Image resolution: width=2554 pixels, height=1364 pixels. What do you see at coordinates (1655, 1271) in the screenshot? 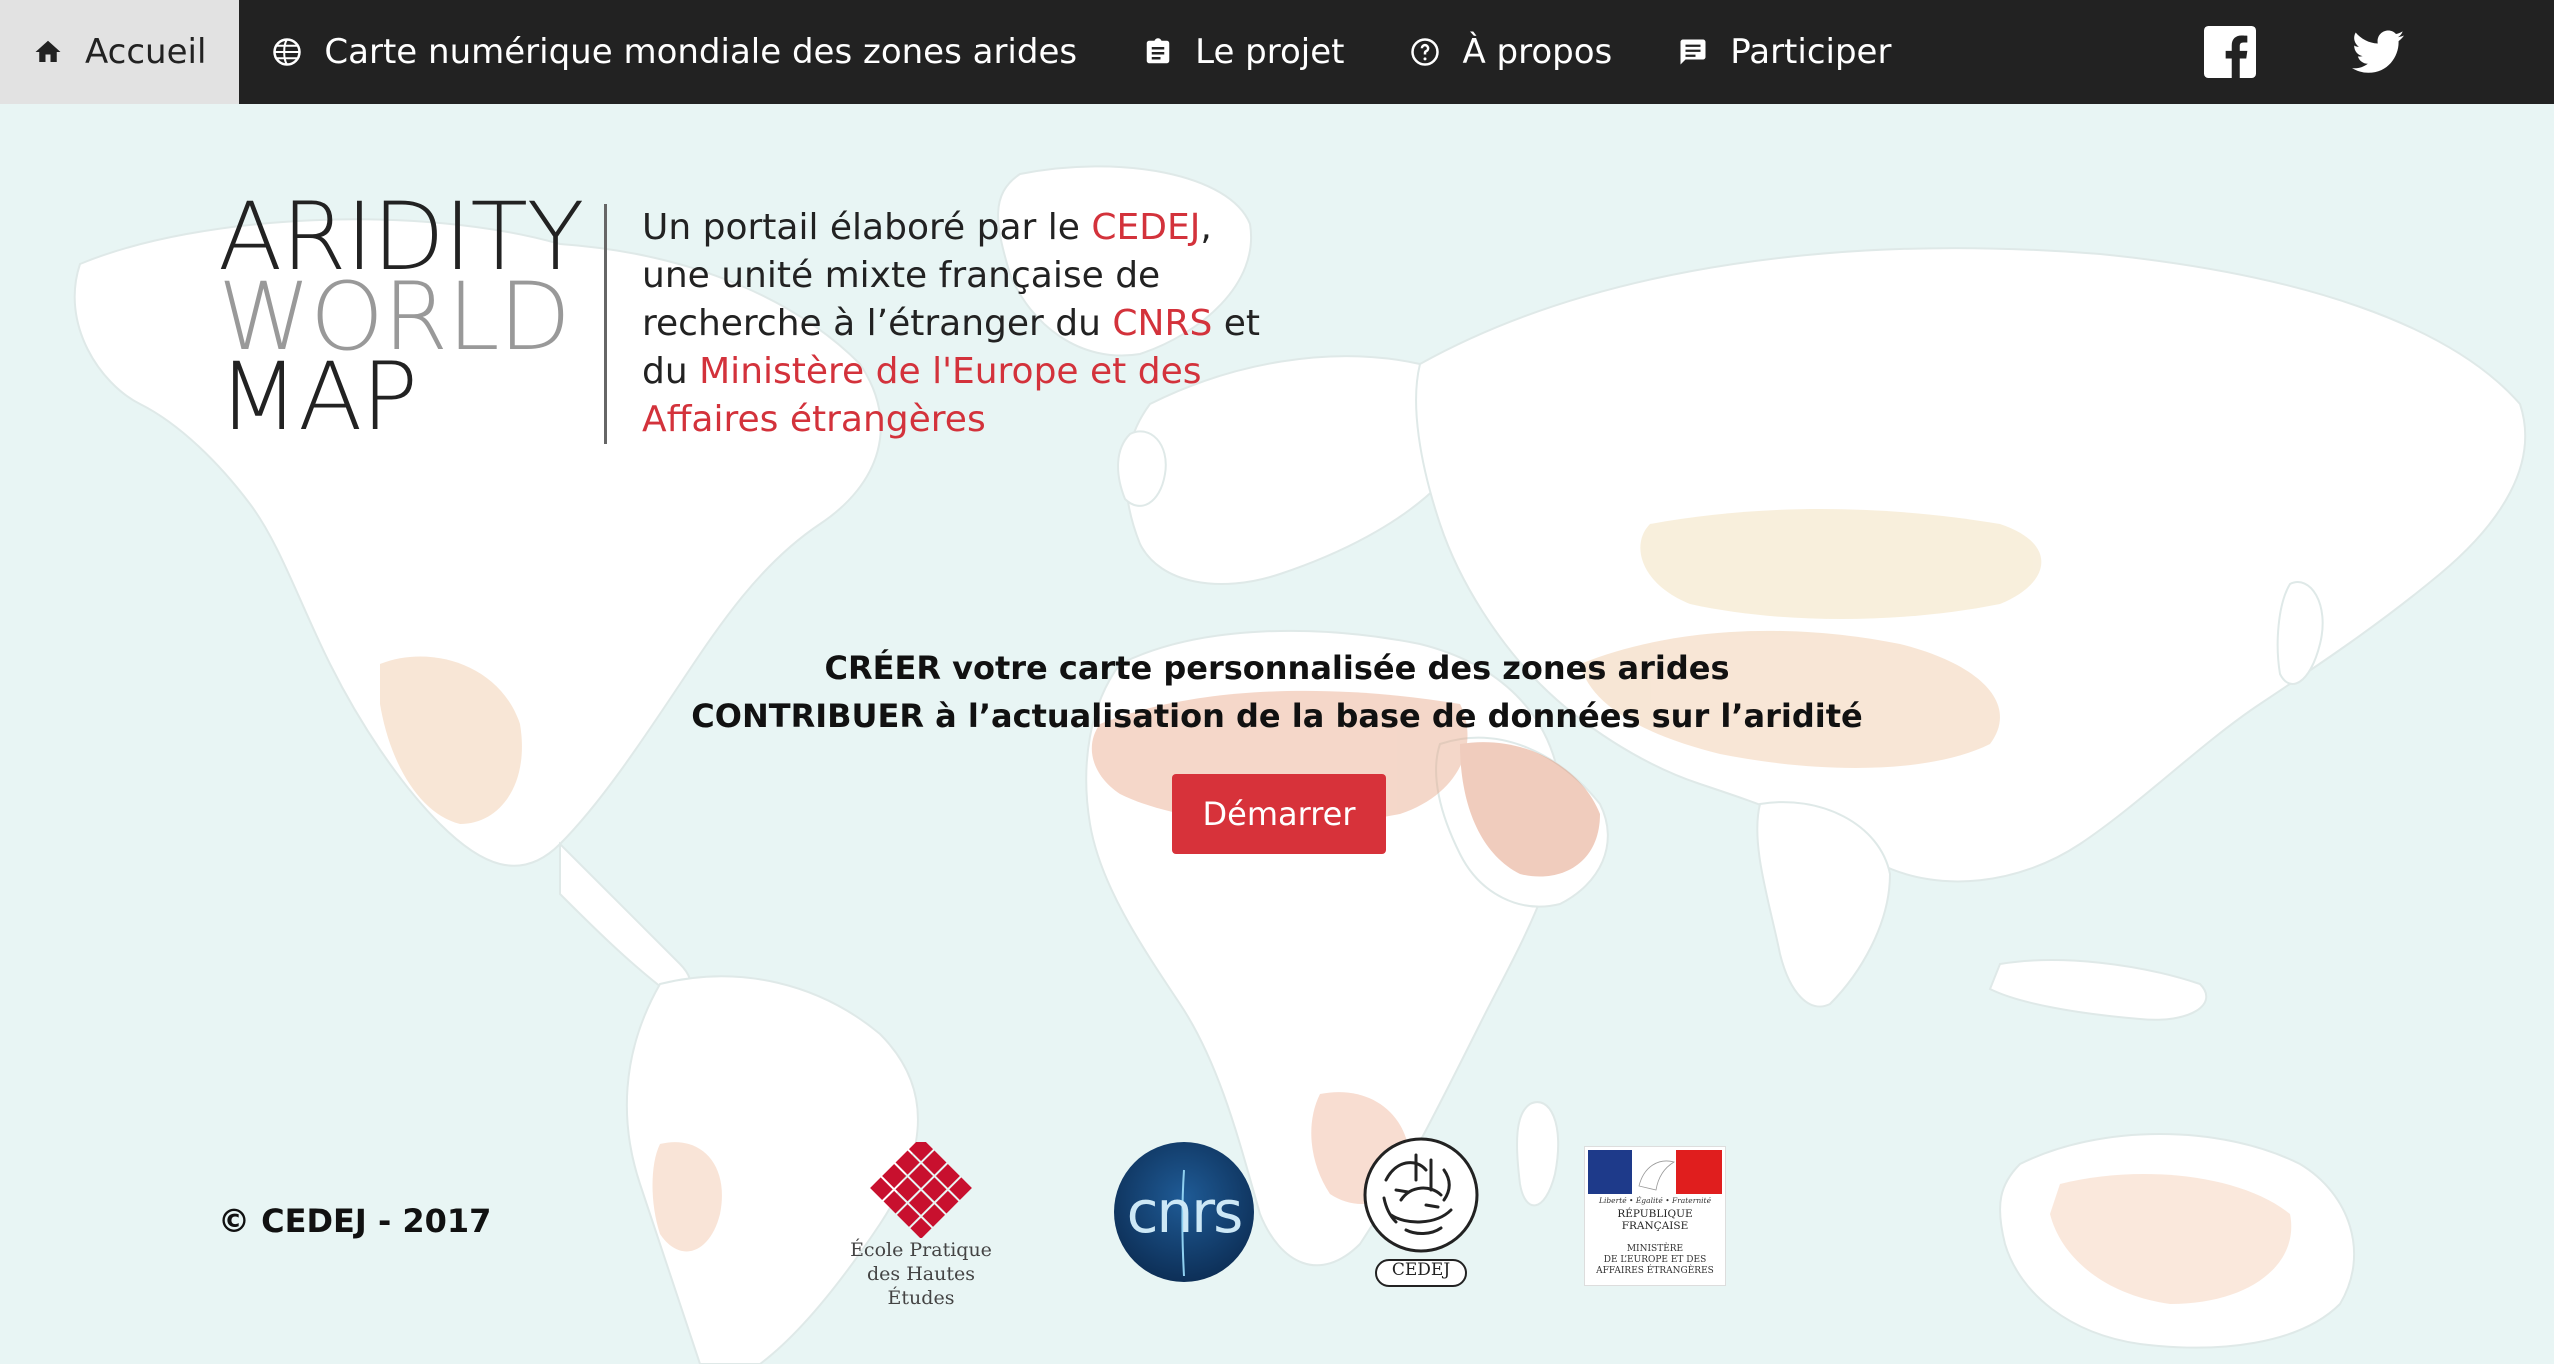
I see `ministry-name-line-3: AFFAIRES ÉTRANGÈRES` at bounding box center [1655, 1271].